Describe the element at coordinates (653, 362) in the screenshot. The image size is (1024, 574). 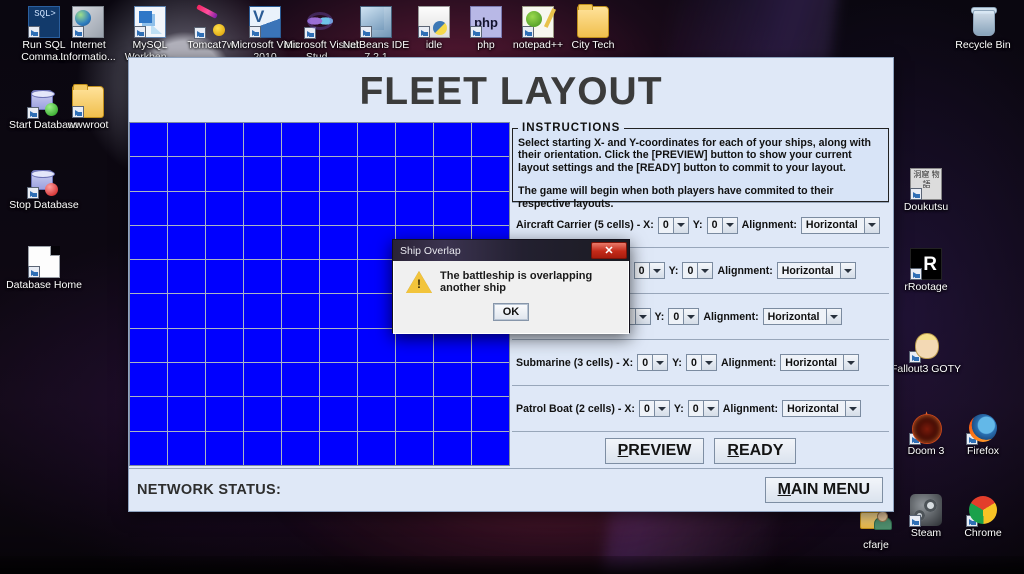
I see `x-coordinate-select-submarine: 0` at that location.